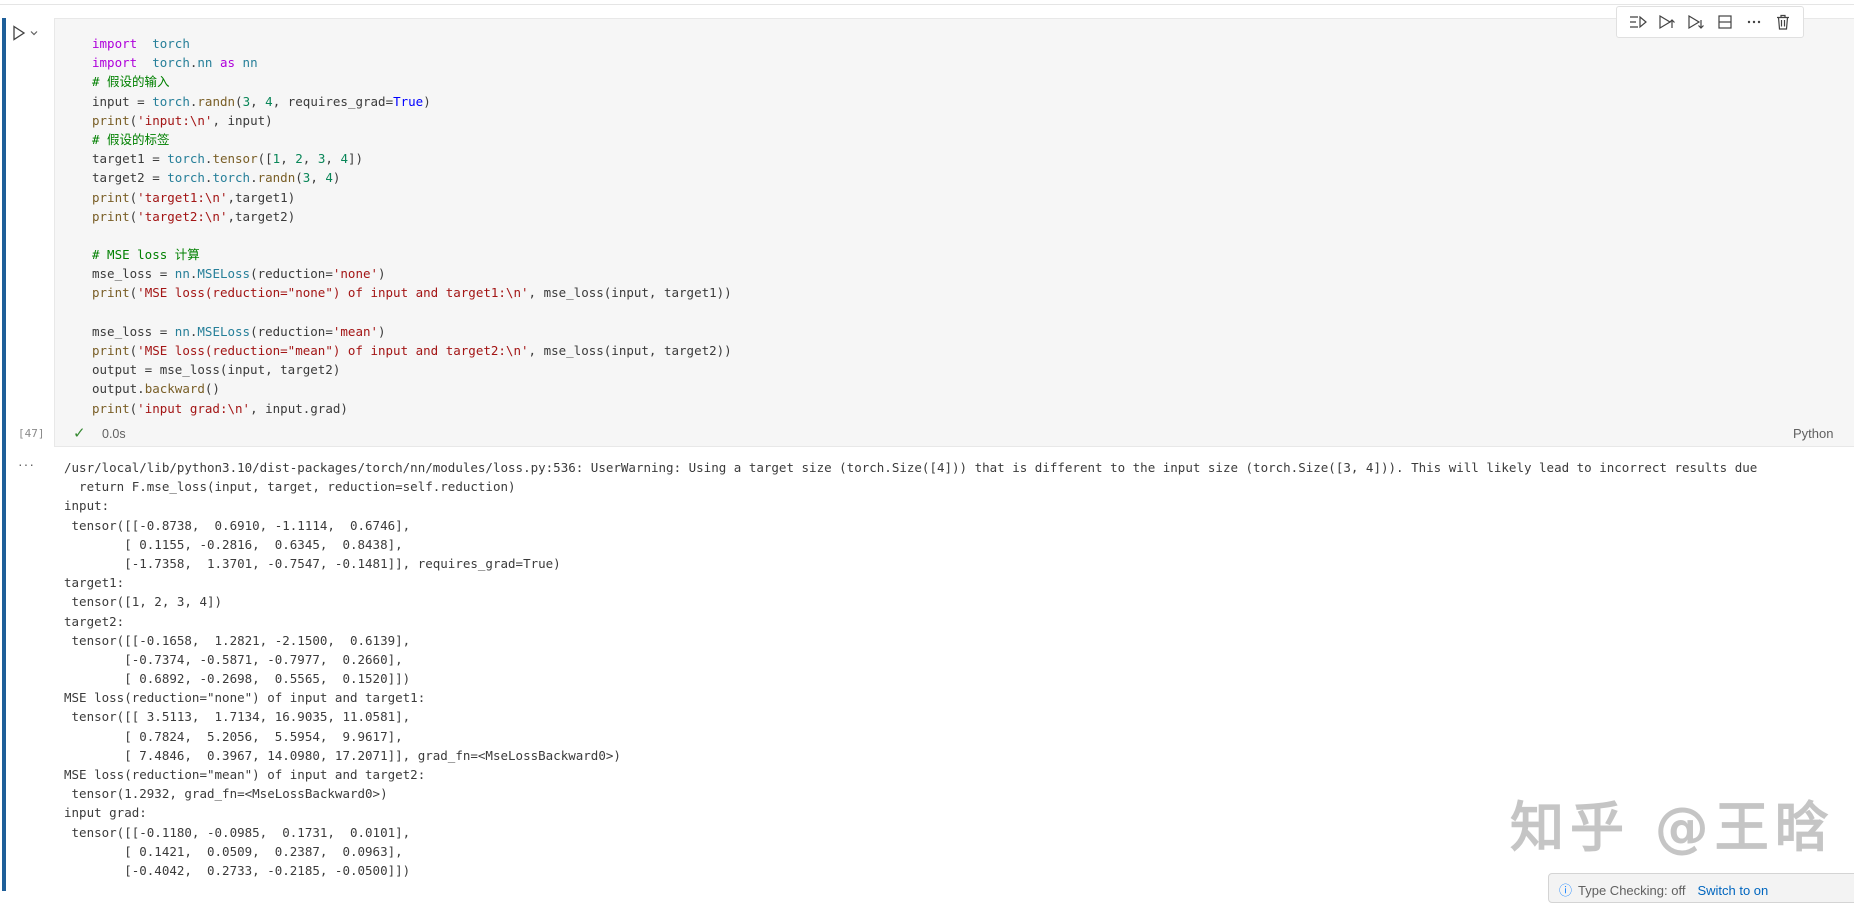 Image resolution: width=1854 pixels, height=903 pixels. What do you see at coordinates (174, 389) in the screenshot?
I see `code-token: backward` at bounding box center [174, 389].